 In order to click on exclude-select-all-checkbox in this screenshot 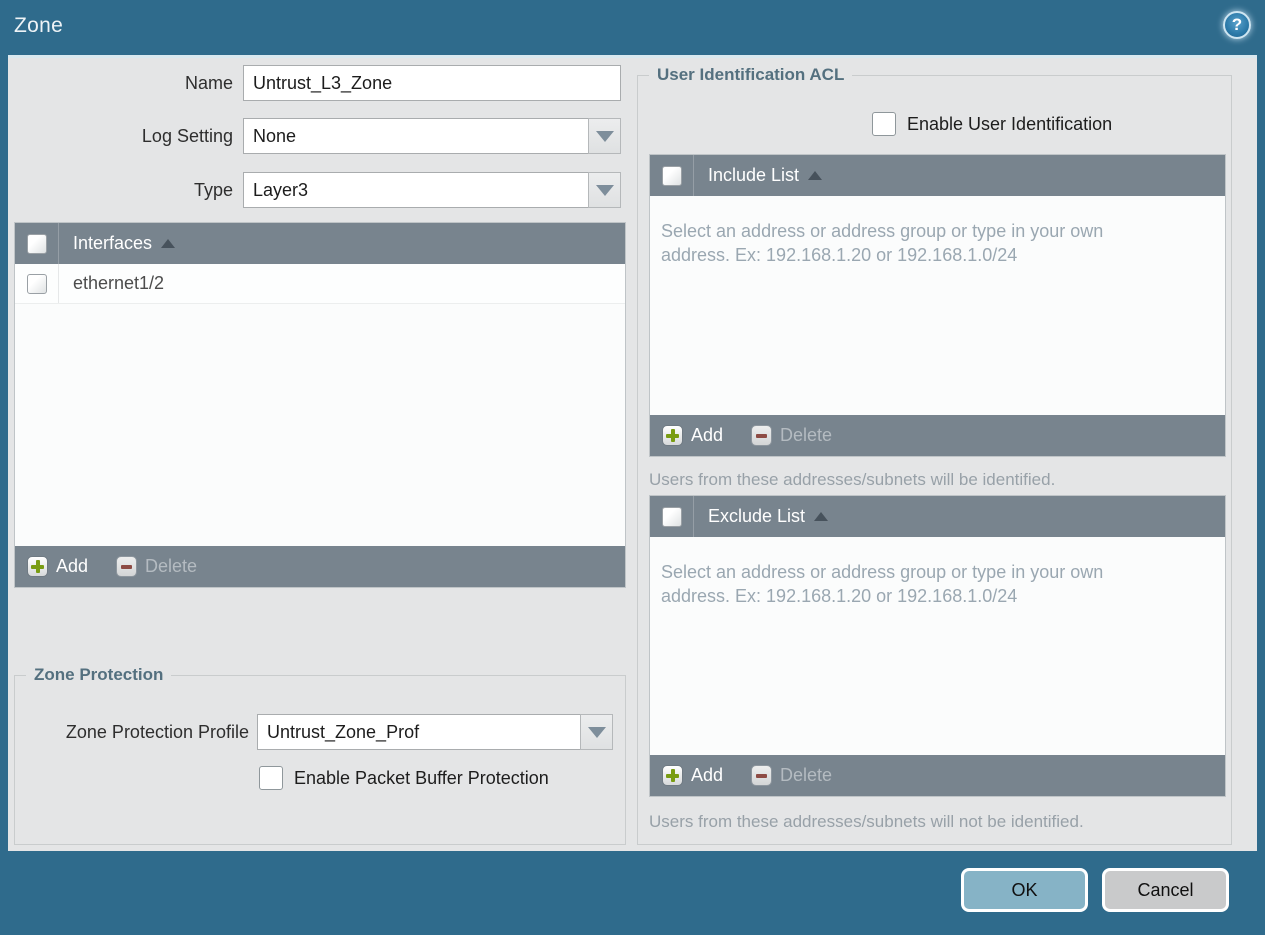, I will do `click(671, 516)`.